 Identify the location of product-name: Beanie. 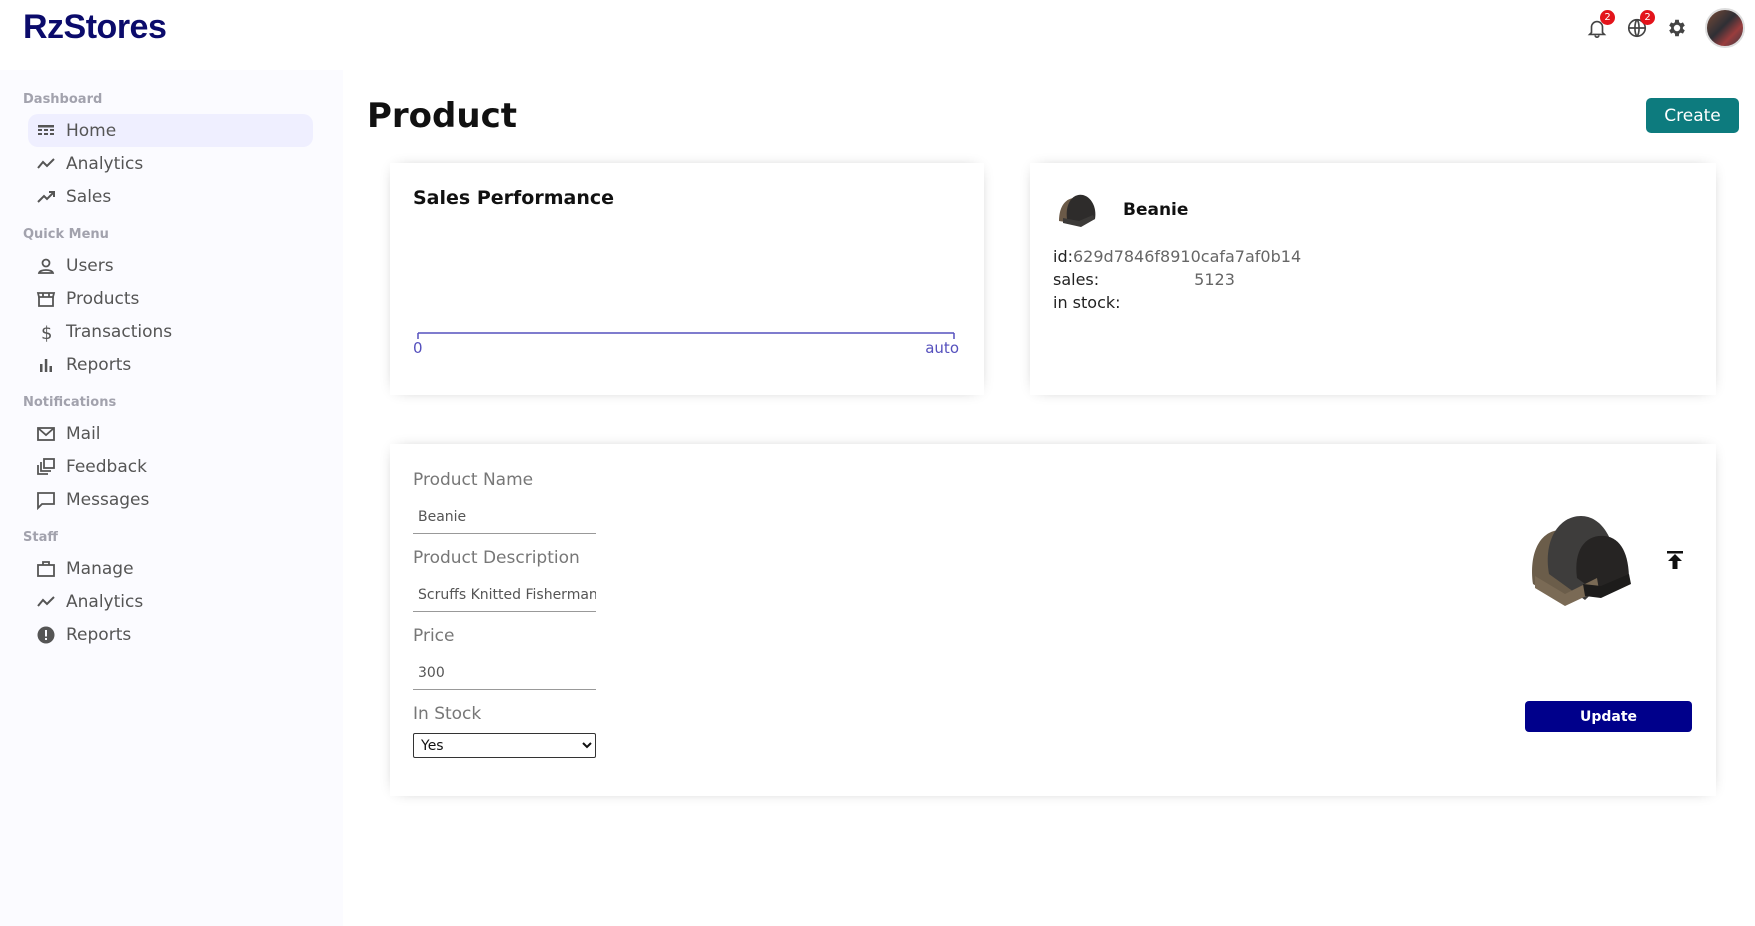
(1156, 210).